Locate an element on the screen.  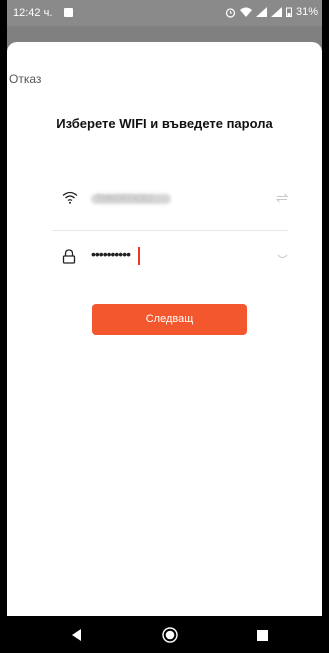
cancel-button: Отказ is located at coordinates (25, 79).